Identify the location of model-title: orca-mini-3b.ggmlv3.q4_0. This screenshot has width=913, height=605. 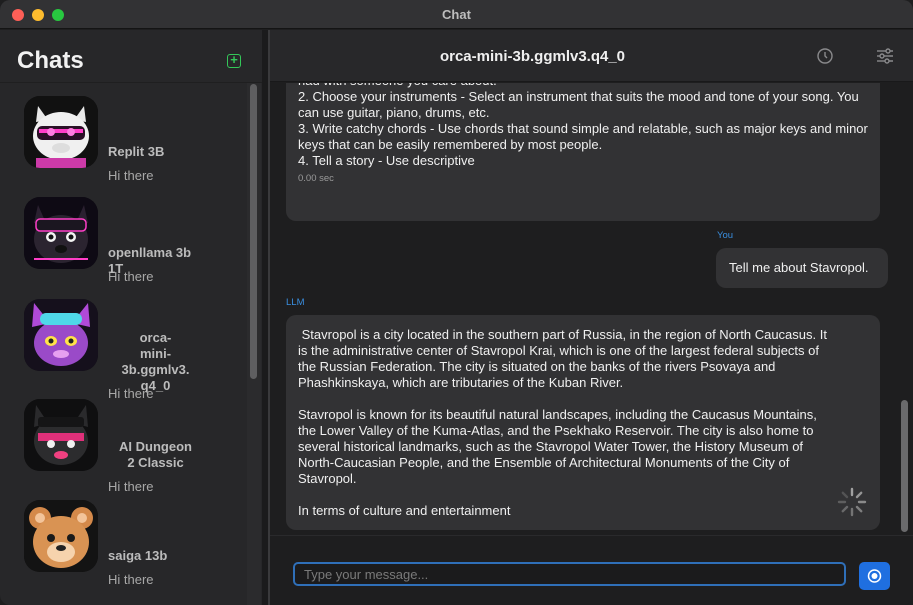
(532, 56).